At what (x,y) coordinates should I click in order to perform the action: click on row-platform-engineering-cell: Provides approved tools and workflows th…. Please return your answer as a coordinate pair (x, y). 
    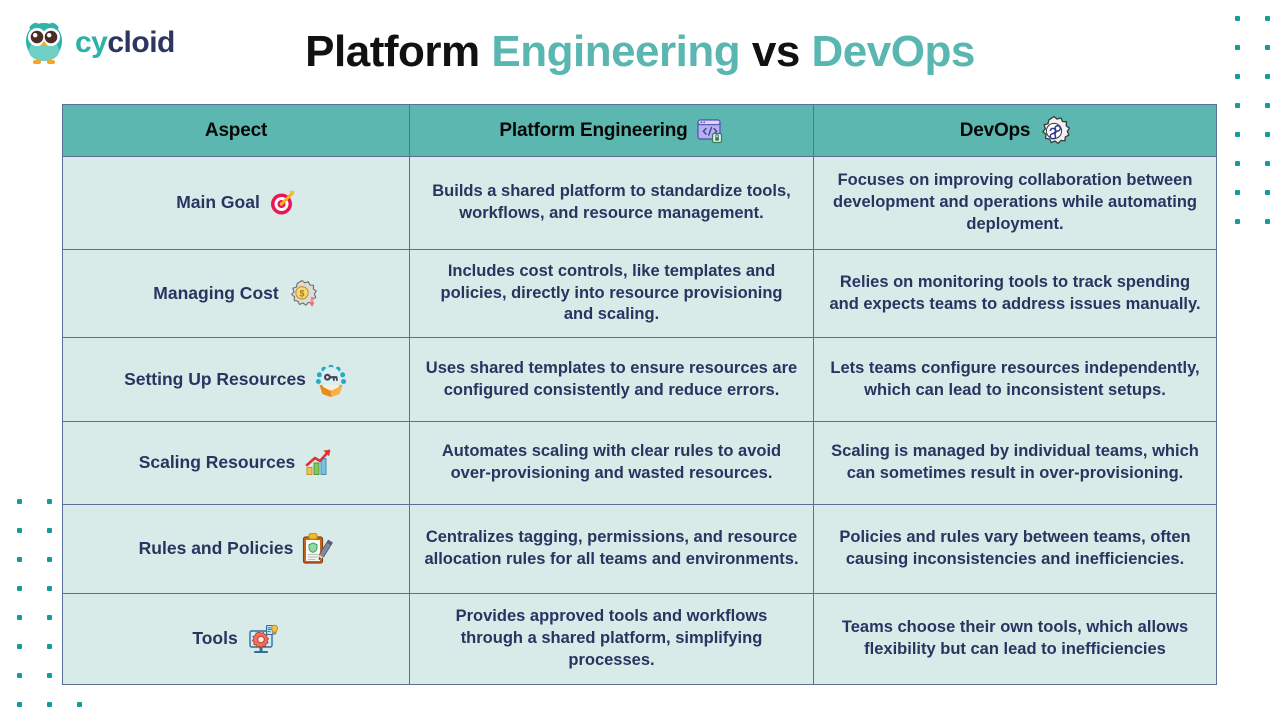
    Looking at the image, I should click on (611, 639).